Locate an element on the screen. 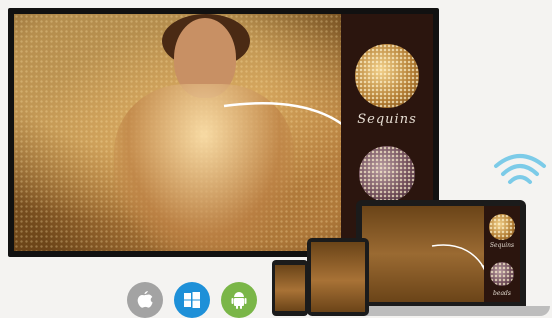 The image size is (552, 318). android-icon is located at coordinates (239, 300).